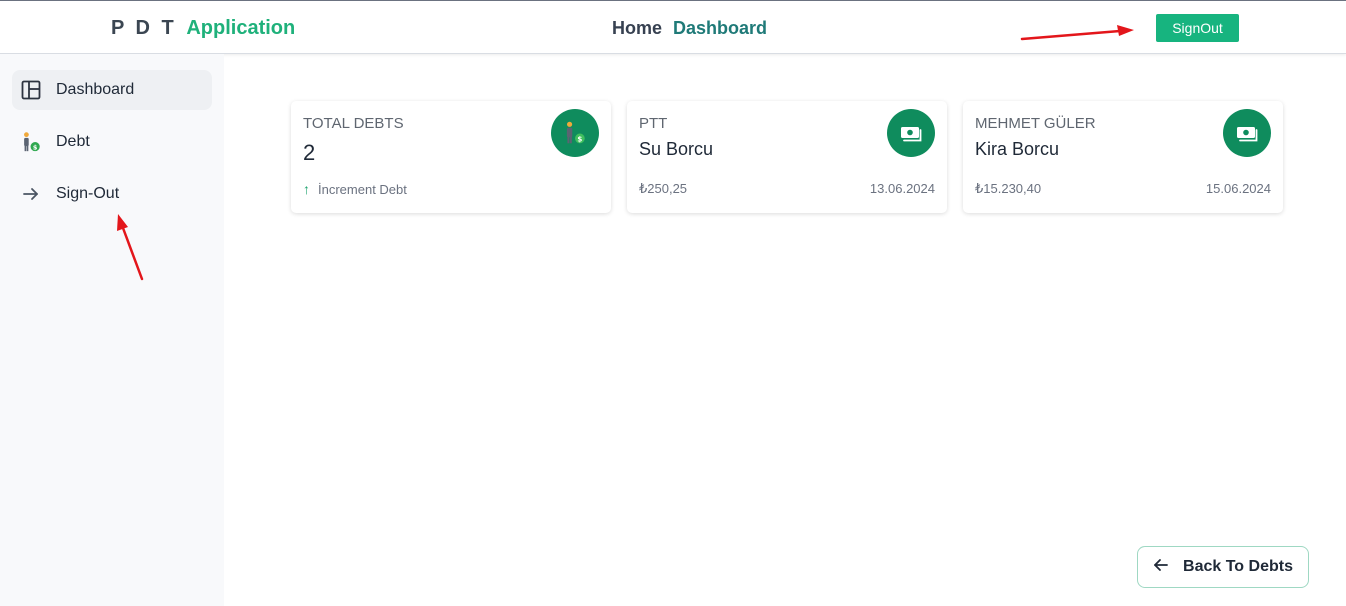 This screenshot has width=1346, height=606. What do you see at coordinates (353, 123) in the screenshot?
I see `card-label: TOTAL DEBTS` at bounding box center [353, 123].